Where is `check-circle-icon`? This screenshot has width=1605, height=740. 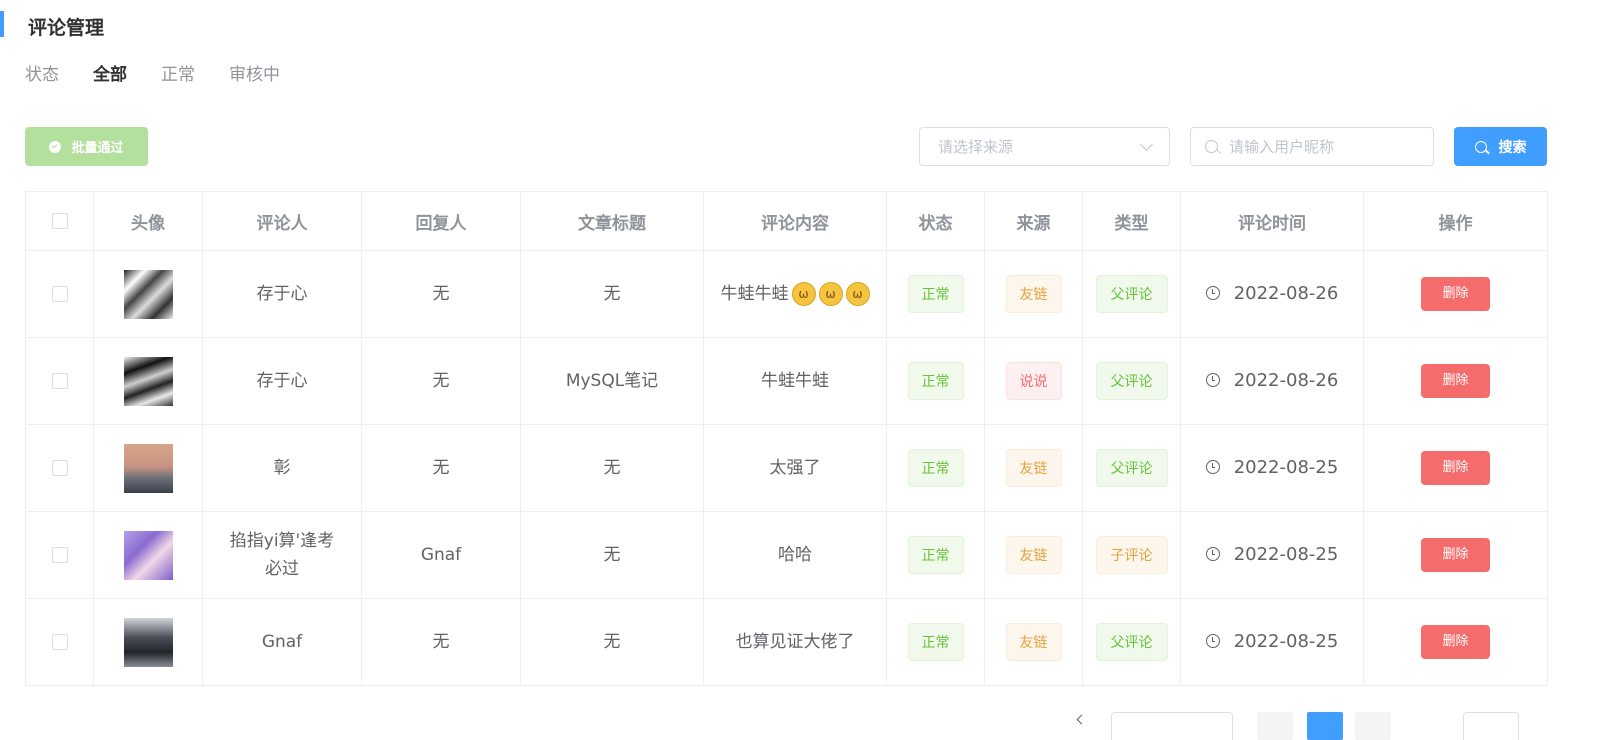 check-circle-icon is located at coordinates (55, 146).